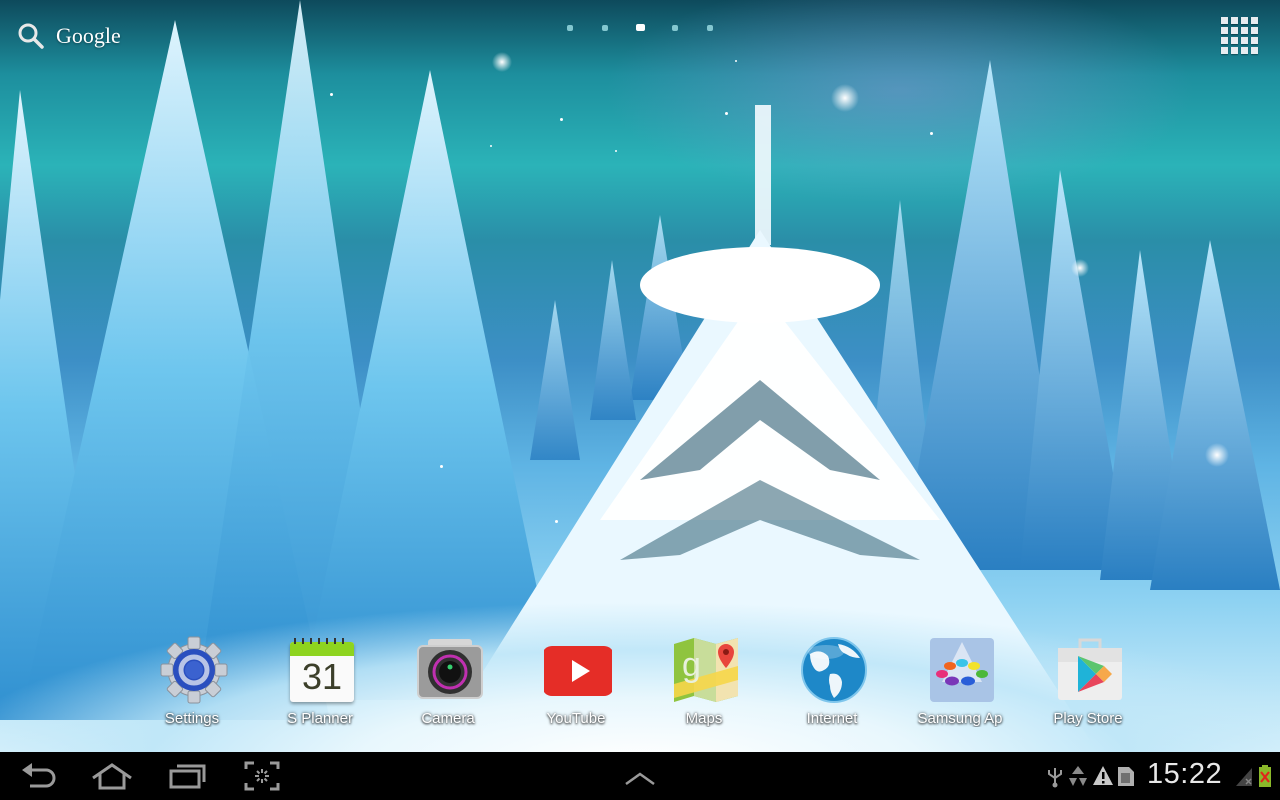 This screenshot has width=1280, height=800. What do you see at coordinates (88, 35) in the screenshot?
I see `google-search-label: Google` at bounding box center [88, 35].